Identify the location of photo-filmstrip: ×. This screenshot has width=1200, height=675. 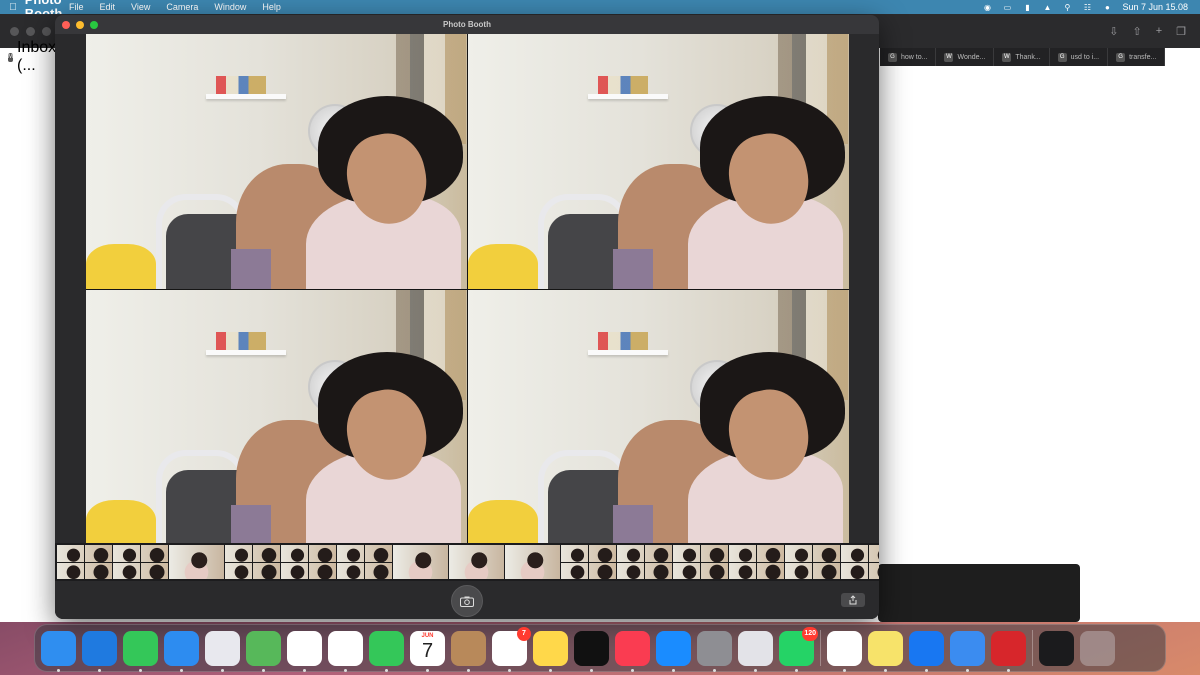
(467, 562).